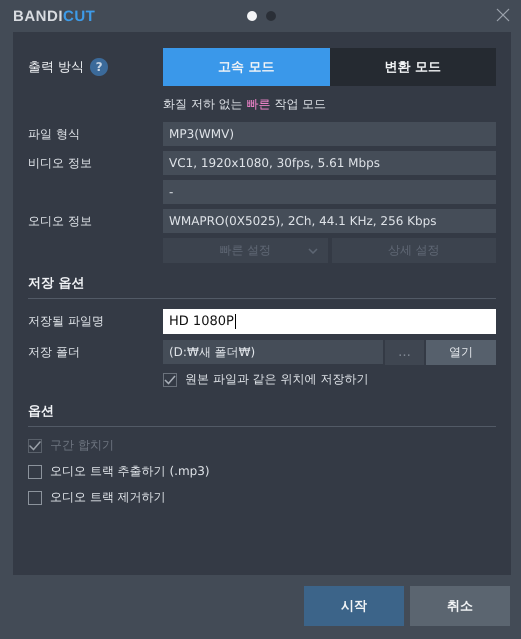  What do you see at coordinates (246, 67) in the screenshot?
I see `mode-tab: 고속 모드` at bounding box center [246, 67].